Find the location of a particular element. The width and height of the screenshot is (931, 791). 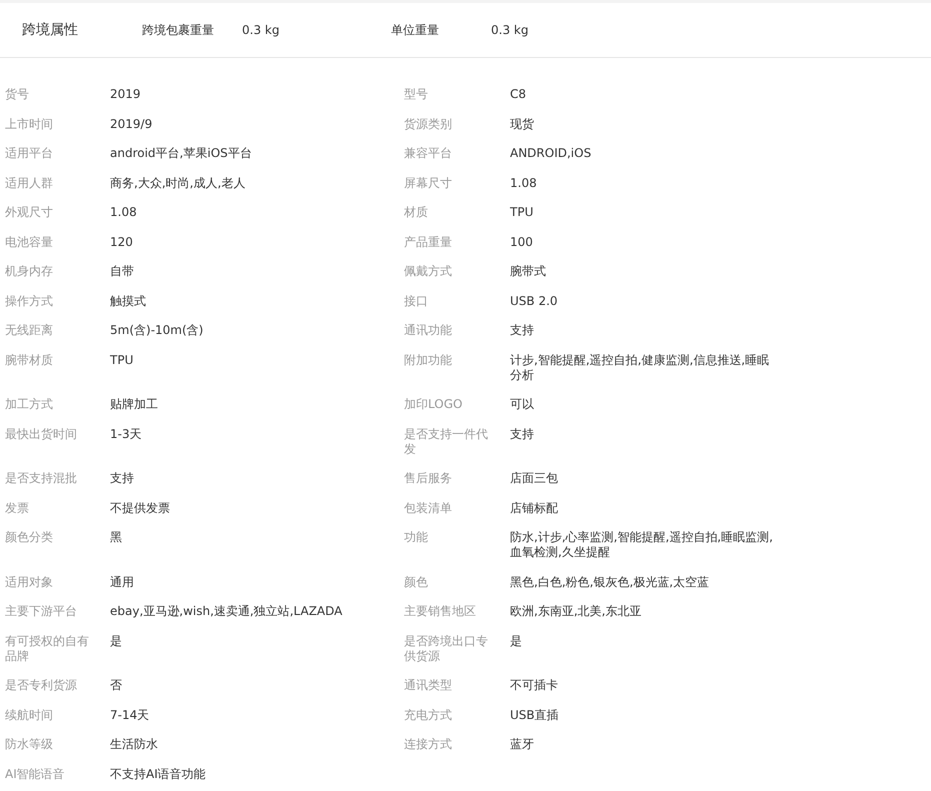

attribute-label: 附加功能 is located at coordinates (428, 360).